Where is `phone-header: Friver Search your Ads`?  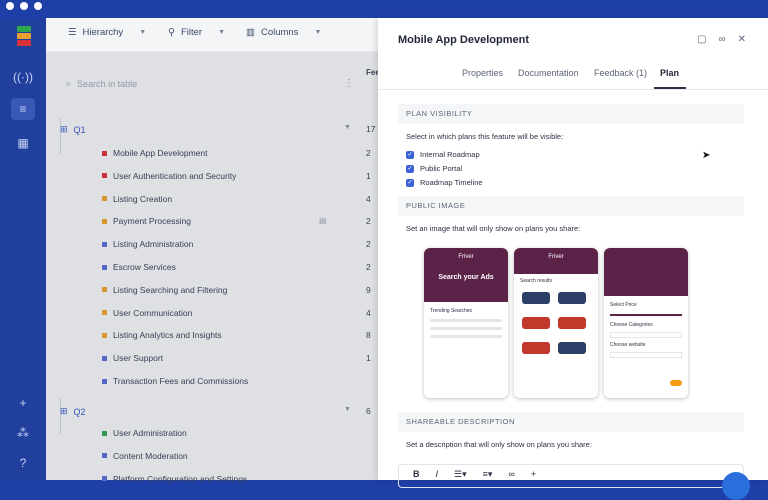 phone-header: Friver Search your Ads is located at coordinates (466, 275).